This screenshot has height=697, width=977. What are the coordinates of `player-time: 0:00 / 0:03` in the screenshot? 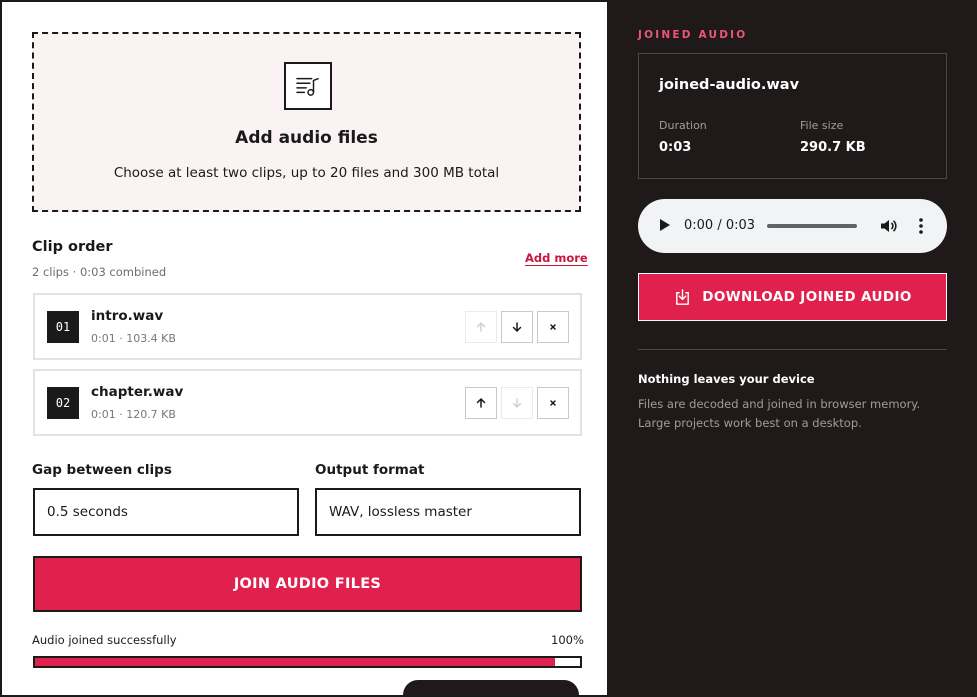 It's located at (720, 225).